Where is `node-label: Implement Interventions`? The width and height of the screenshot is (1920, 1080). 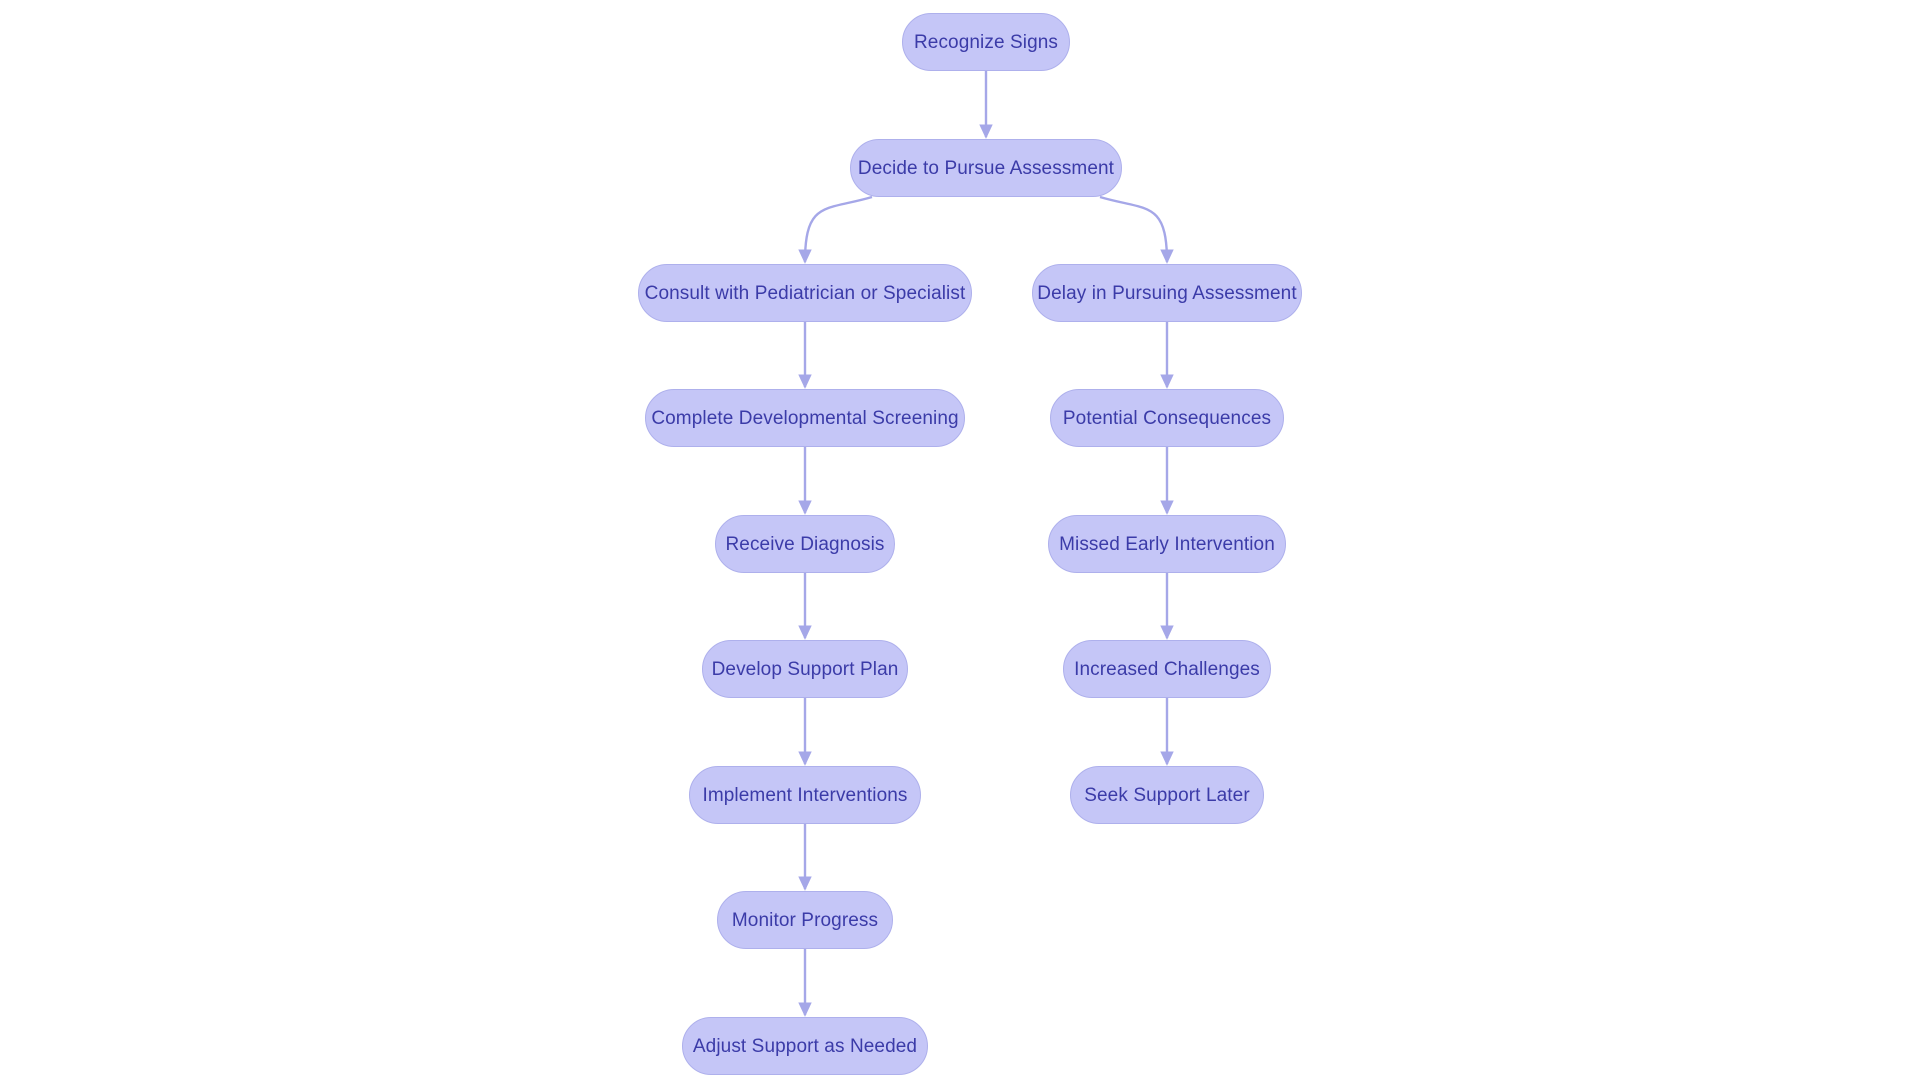 node-label: Implement Interventions is located at coordinates (805, 795).